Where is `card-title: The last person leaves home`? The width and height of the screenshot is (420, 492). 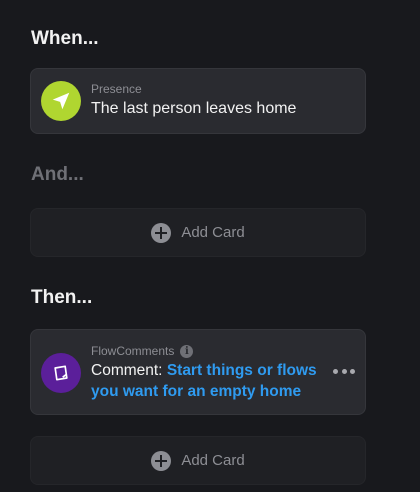
card-title: The last person leaves home is located at coordinates (194, 108).